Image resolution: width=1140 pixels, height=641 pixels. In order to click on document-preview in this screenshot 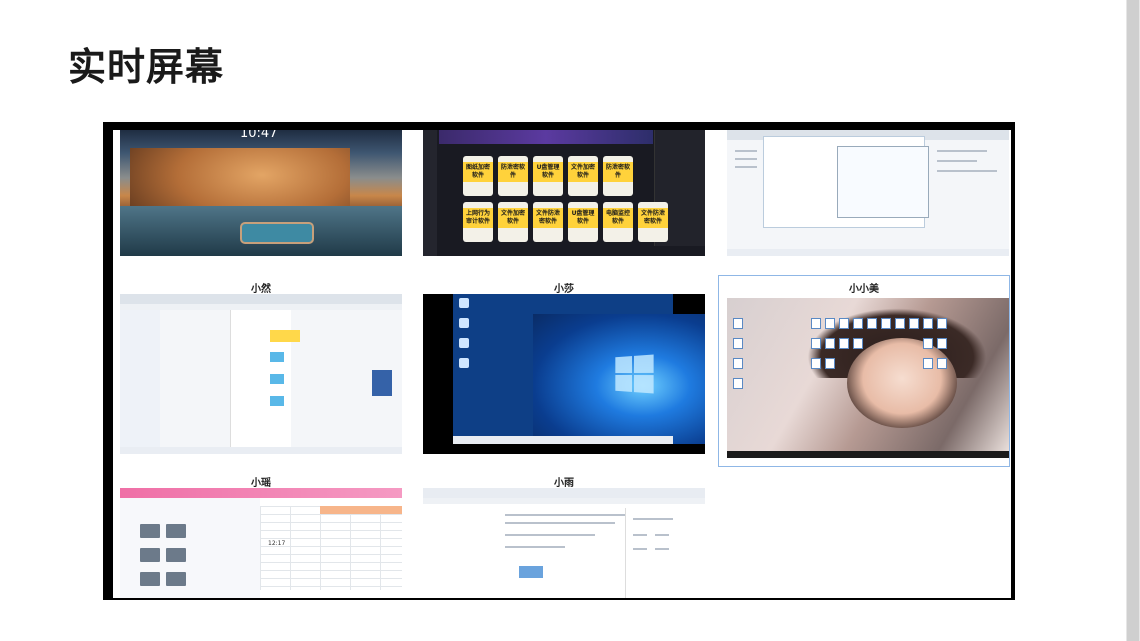, I will do `click(564, 543)`.